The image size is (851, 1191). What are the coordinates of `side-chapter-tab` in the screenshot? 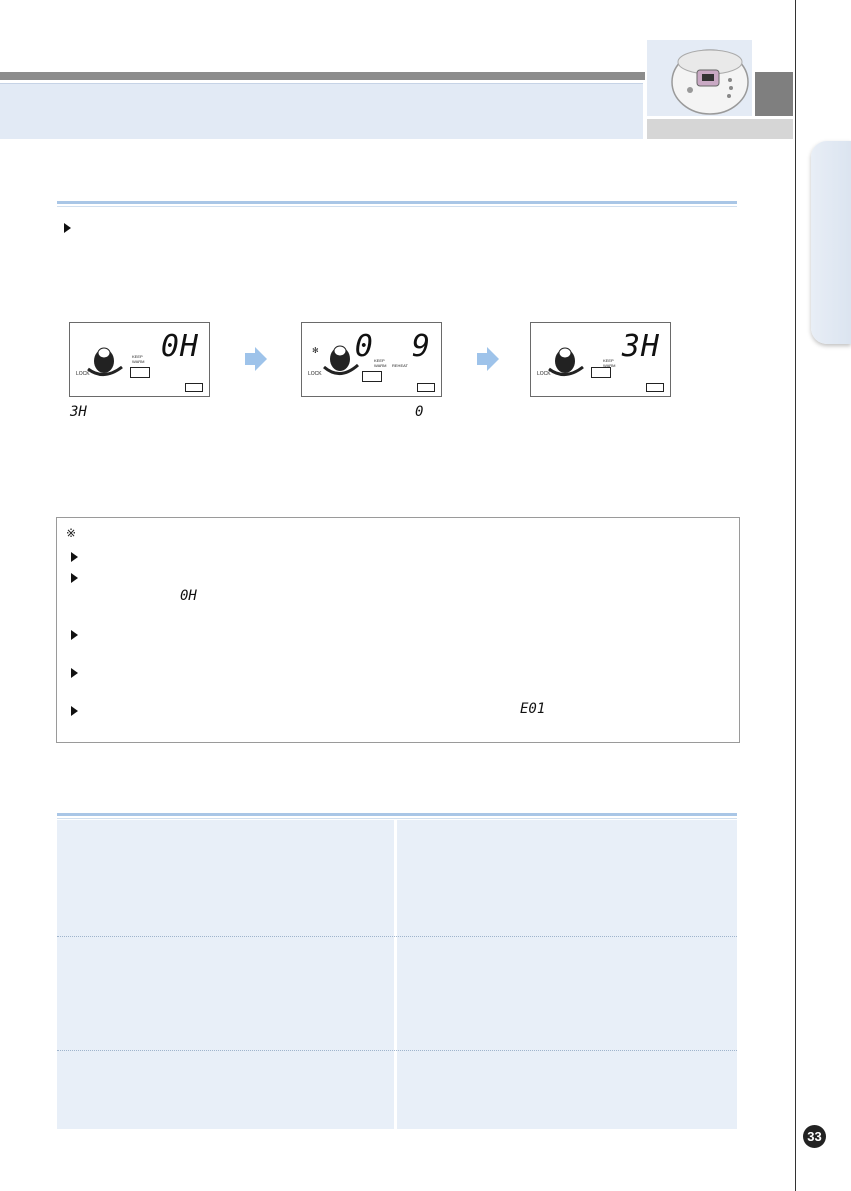 It's located at (831, 242).